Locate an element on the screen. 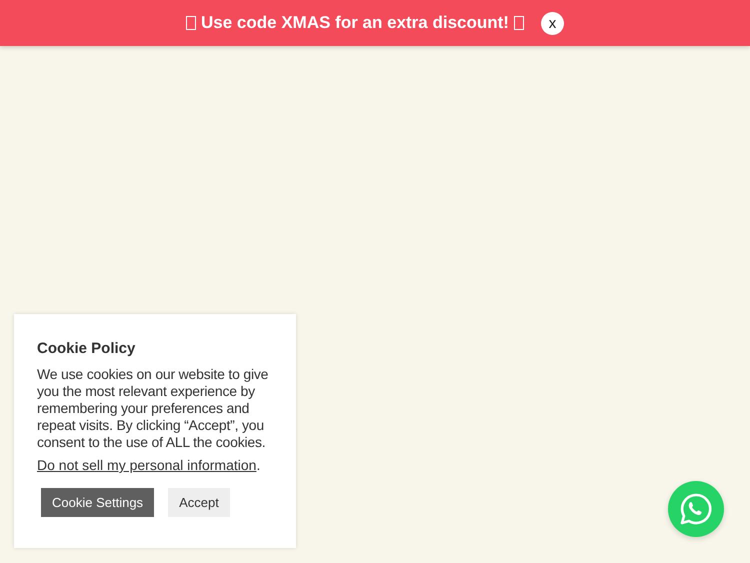 The height and width of the screenshot is (563, 750). chat-button is located at coordinates (696, 509).